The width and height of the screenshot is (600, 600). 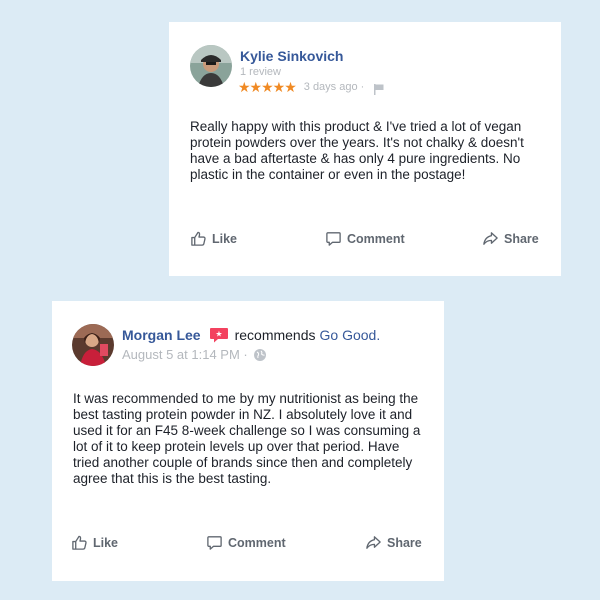 What do you see at coordinates (350, 335) in the screenshot?
I see `page-link: Go Good.` at bounding box center [350, 335].